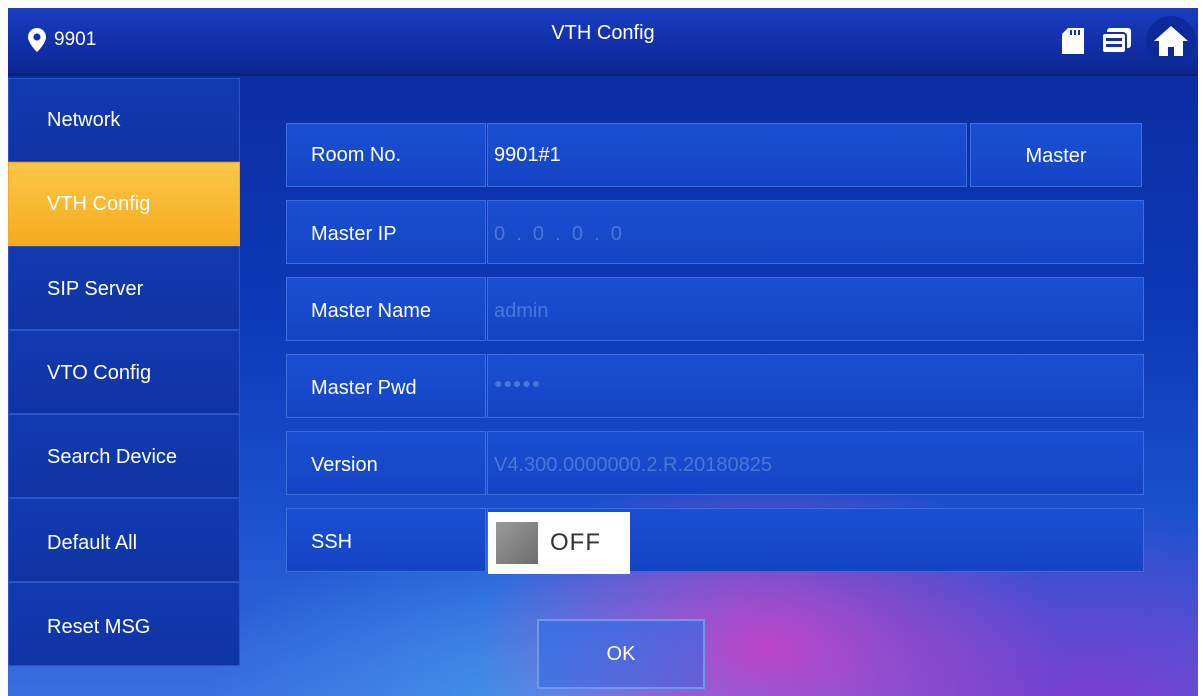 The image size is (1203, 696). Describe the element at coordinates (715, 540) in the screenshot. I see `ssh-row: SSH` at that location.